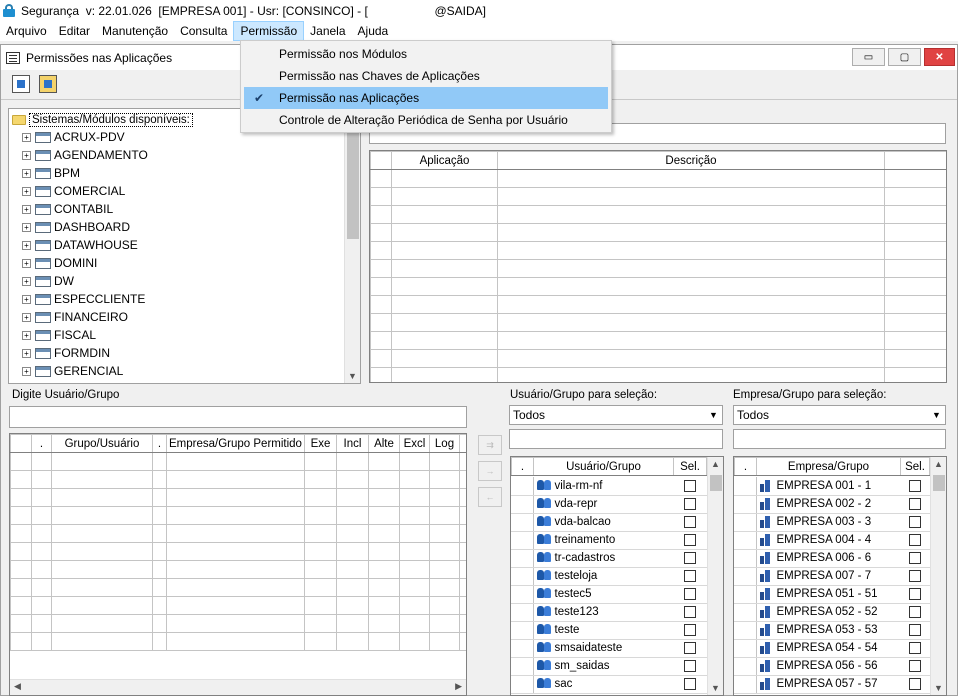 The width and height of the screenshot is (958, 696). I want to click on menu-manutencao: Manutenção, so click(135, 31).